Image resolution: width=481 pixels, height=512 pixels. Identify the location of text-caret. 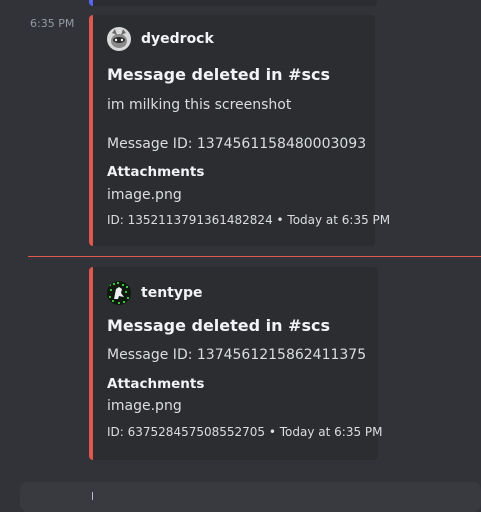
(92, 496).